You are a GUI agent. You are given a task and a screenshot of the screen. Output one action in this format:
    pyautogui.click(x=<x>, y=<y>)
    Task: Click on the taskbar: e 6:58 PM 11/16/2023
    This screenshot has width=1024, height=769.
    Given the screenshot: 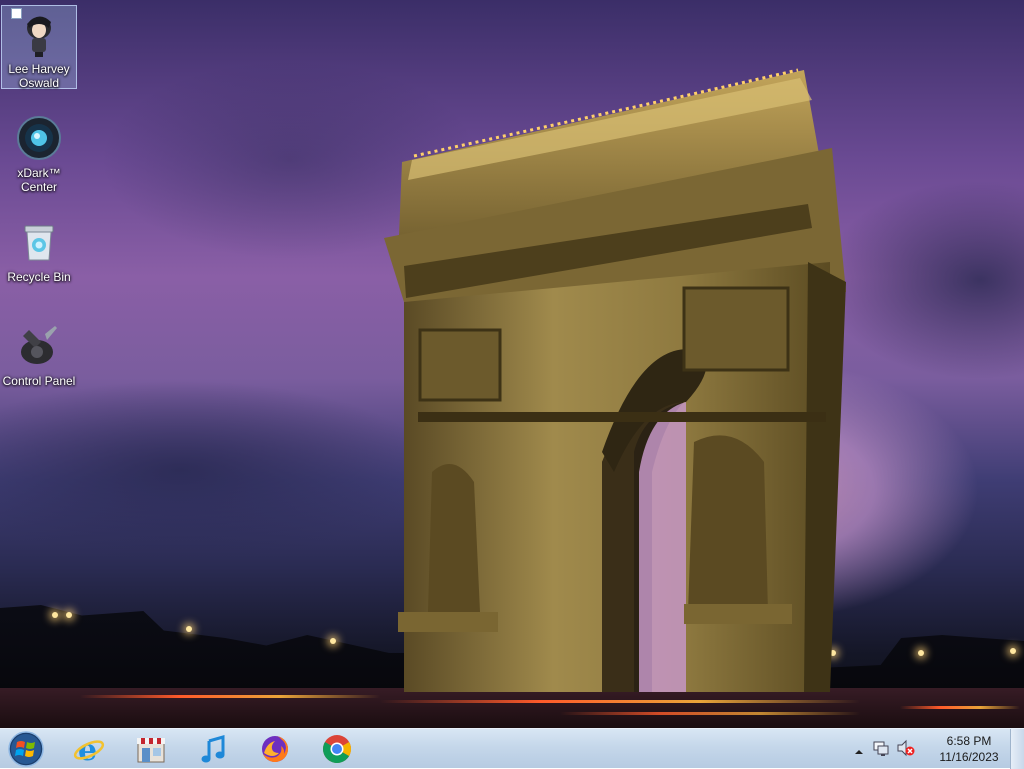 What is the action you would take?
    pyautogui.click(x=512, y=748)
    